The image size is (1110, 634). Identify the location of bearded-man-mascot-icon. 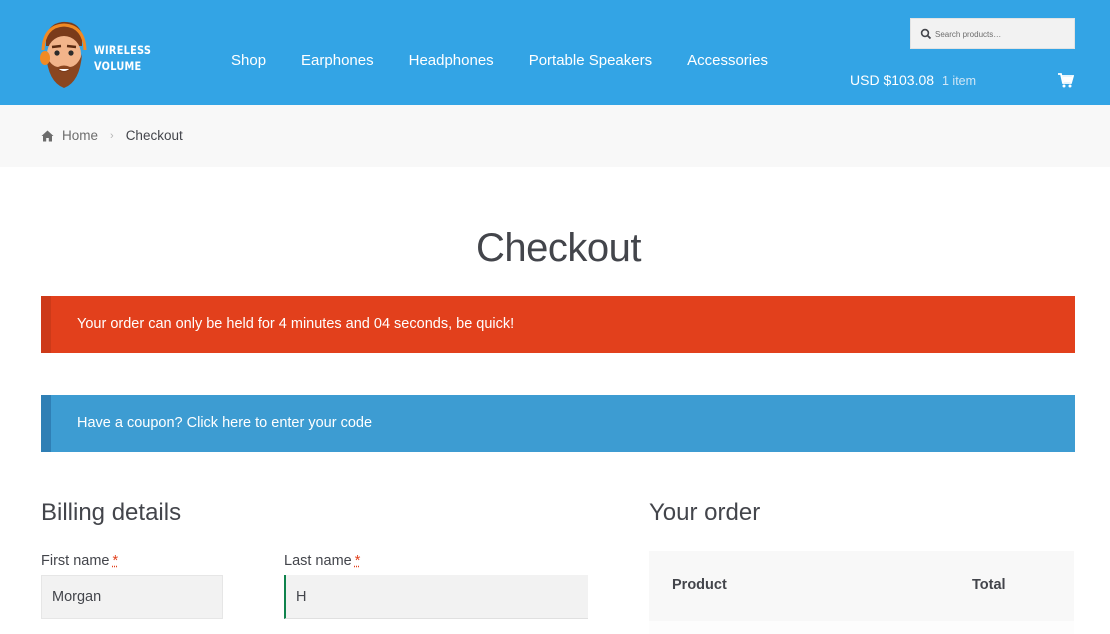
(65, 56).